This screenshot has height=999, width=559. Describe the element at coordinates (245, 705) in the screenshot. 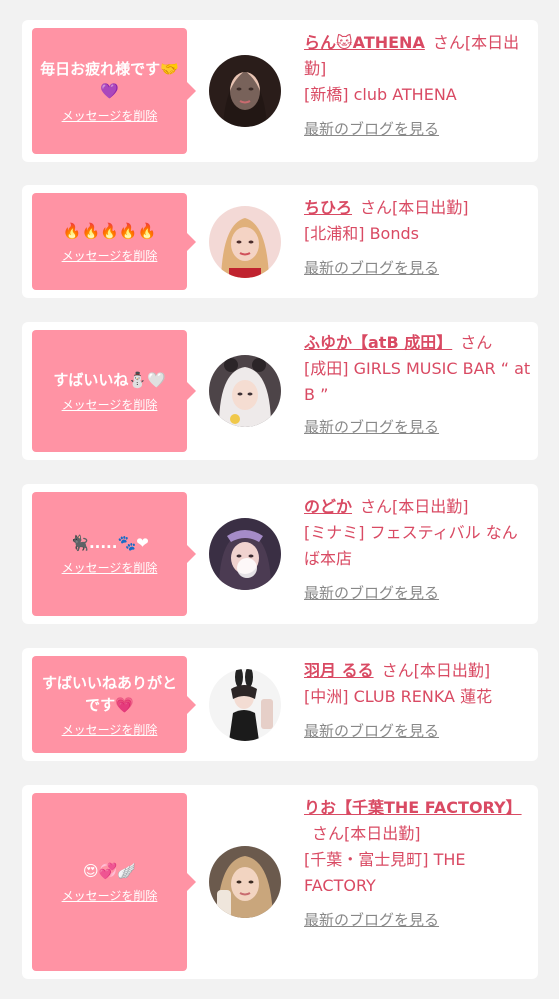

I see `avatar-bunny-woman` at that location.